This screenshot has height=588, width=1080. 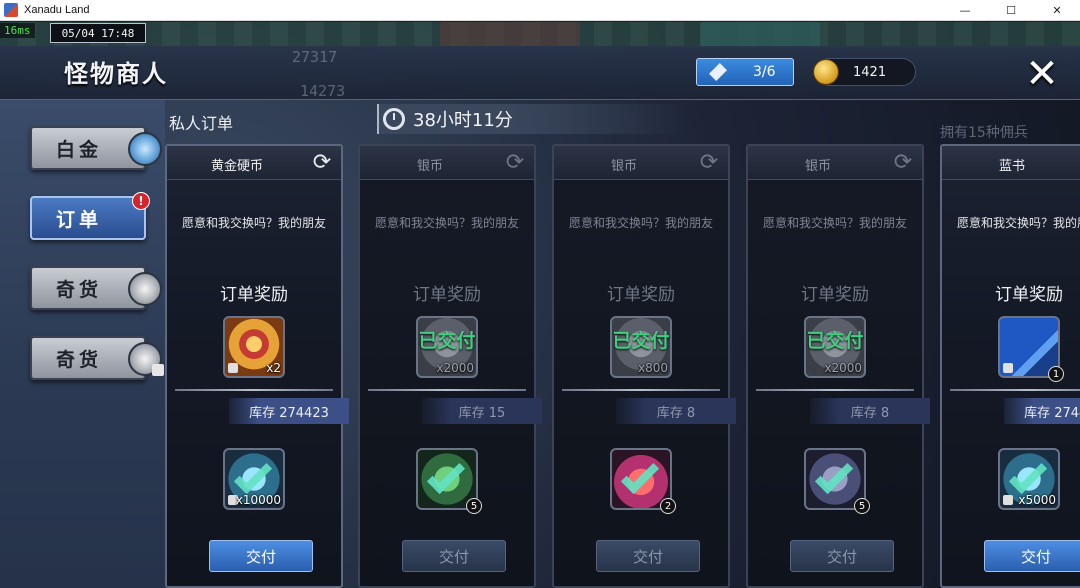 I want to click on shop-sidebar: 白金 订单 ! 奇货 奇货, so click(x=82, y=344).